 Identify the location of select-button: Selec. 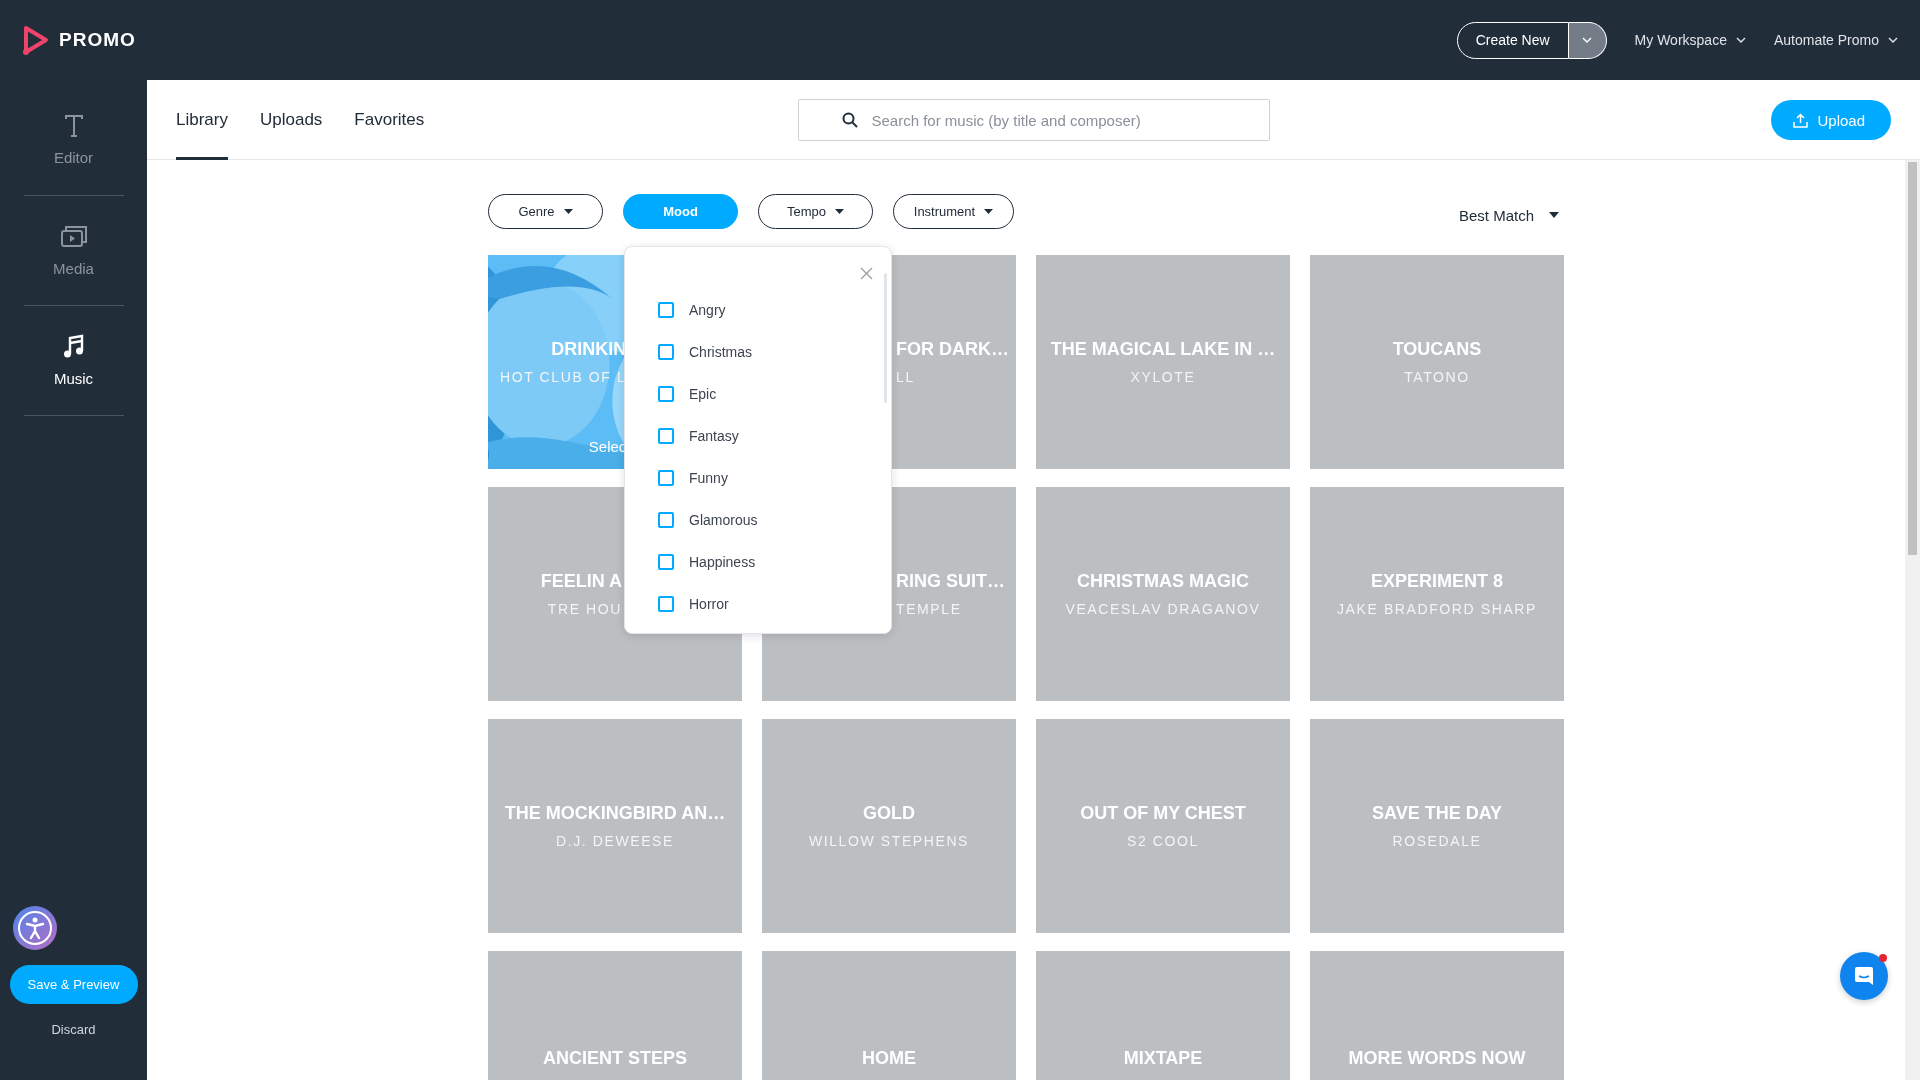
(607, 446).